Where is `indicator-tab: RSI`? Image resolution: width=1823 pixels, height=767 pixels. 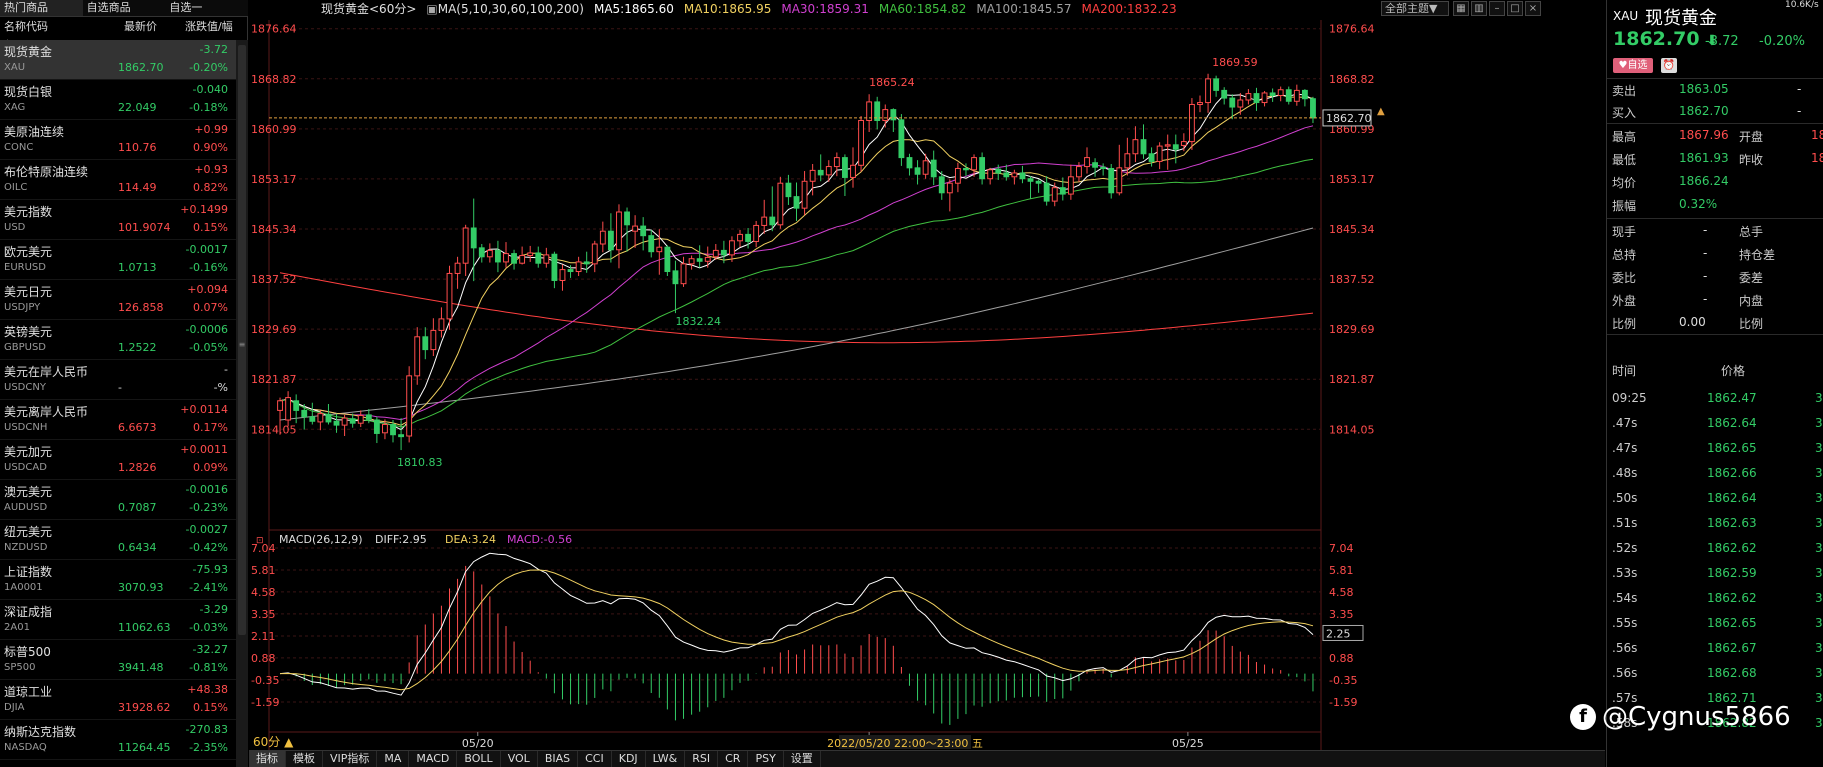
indicator-tab: RSI is located at coordinates (702, 759).